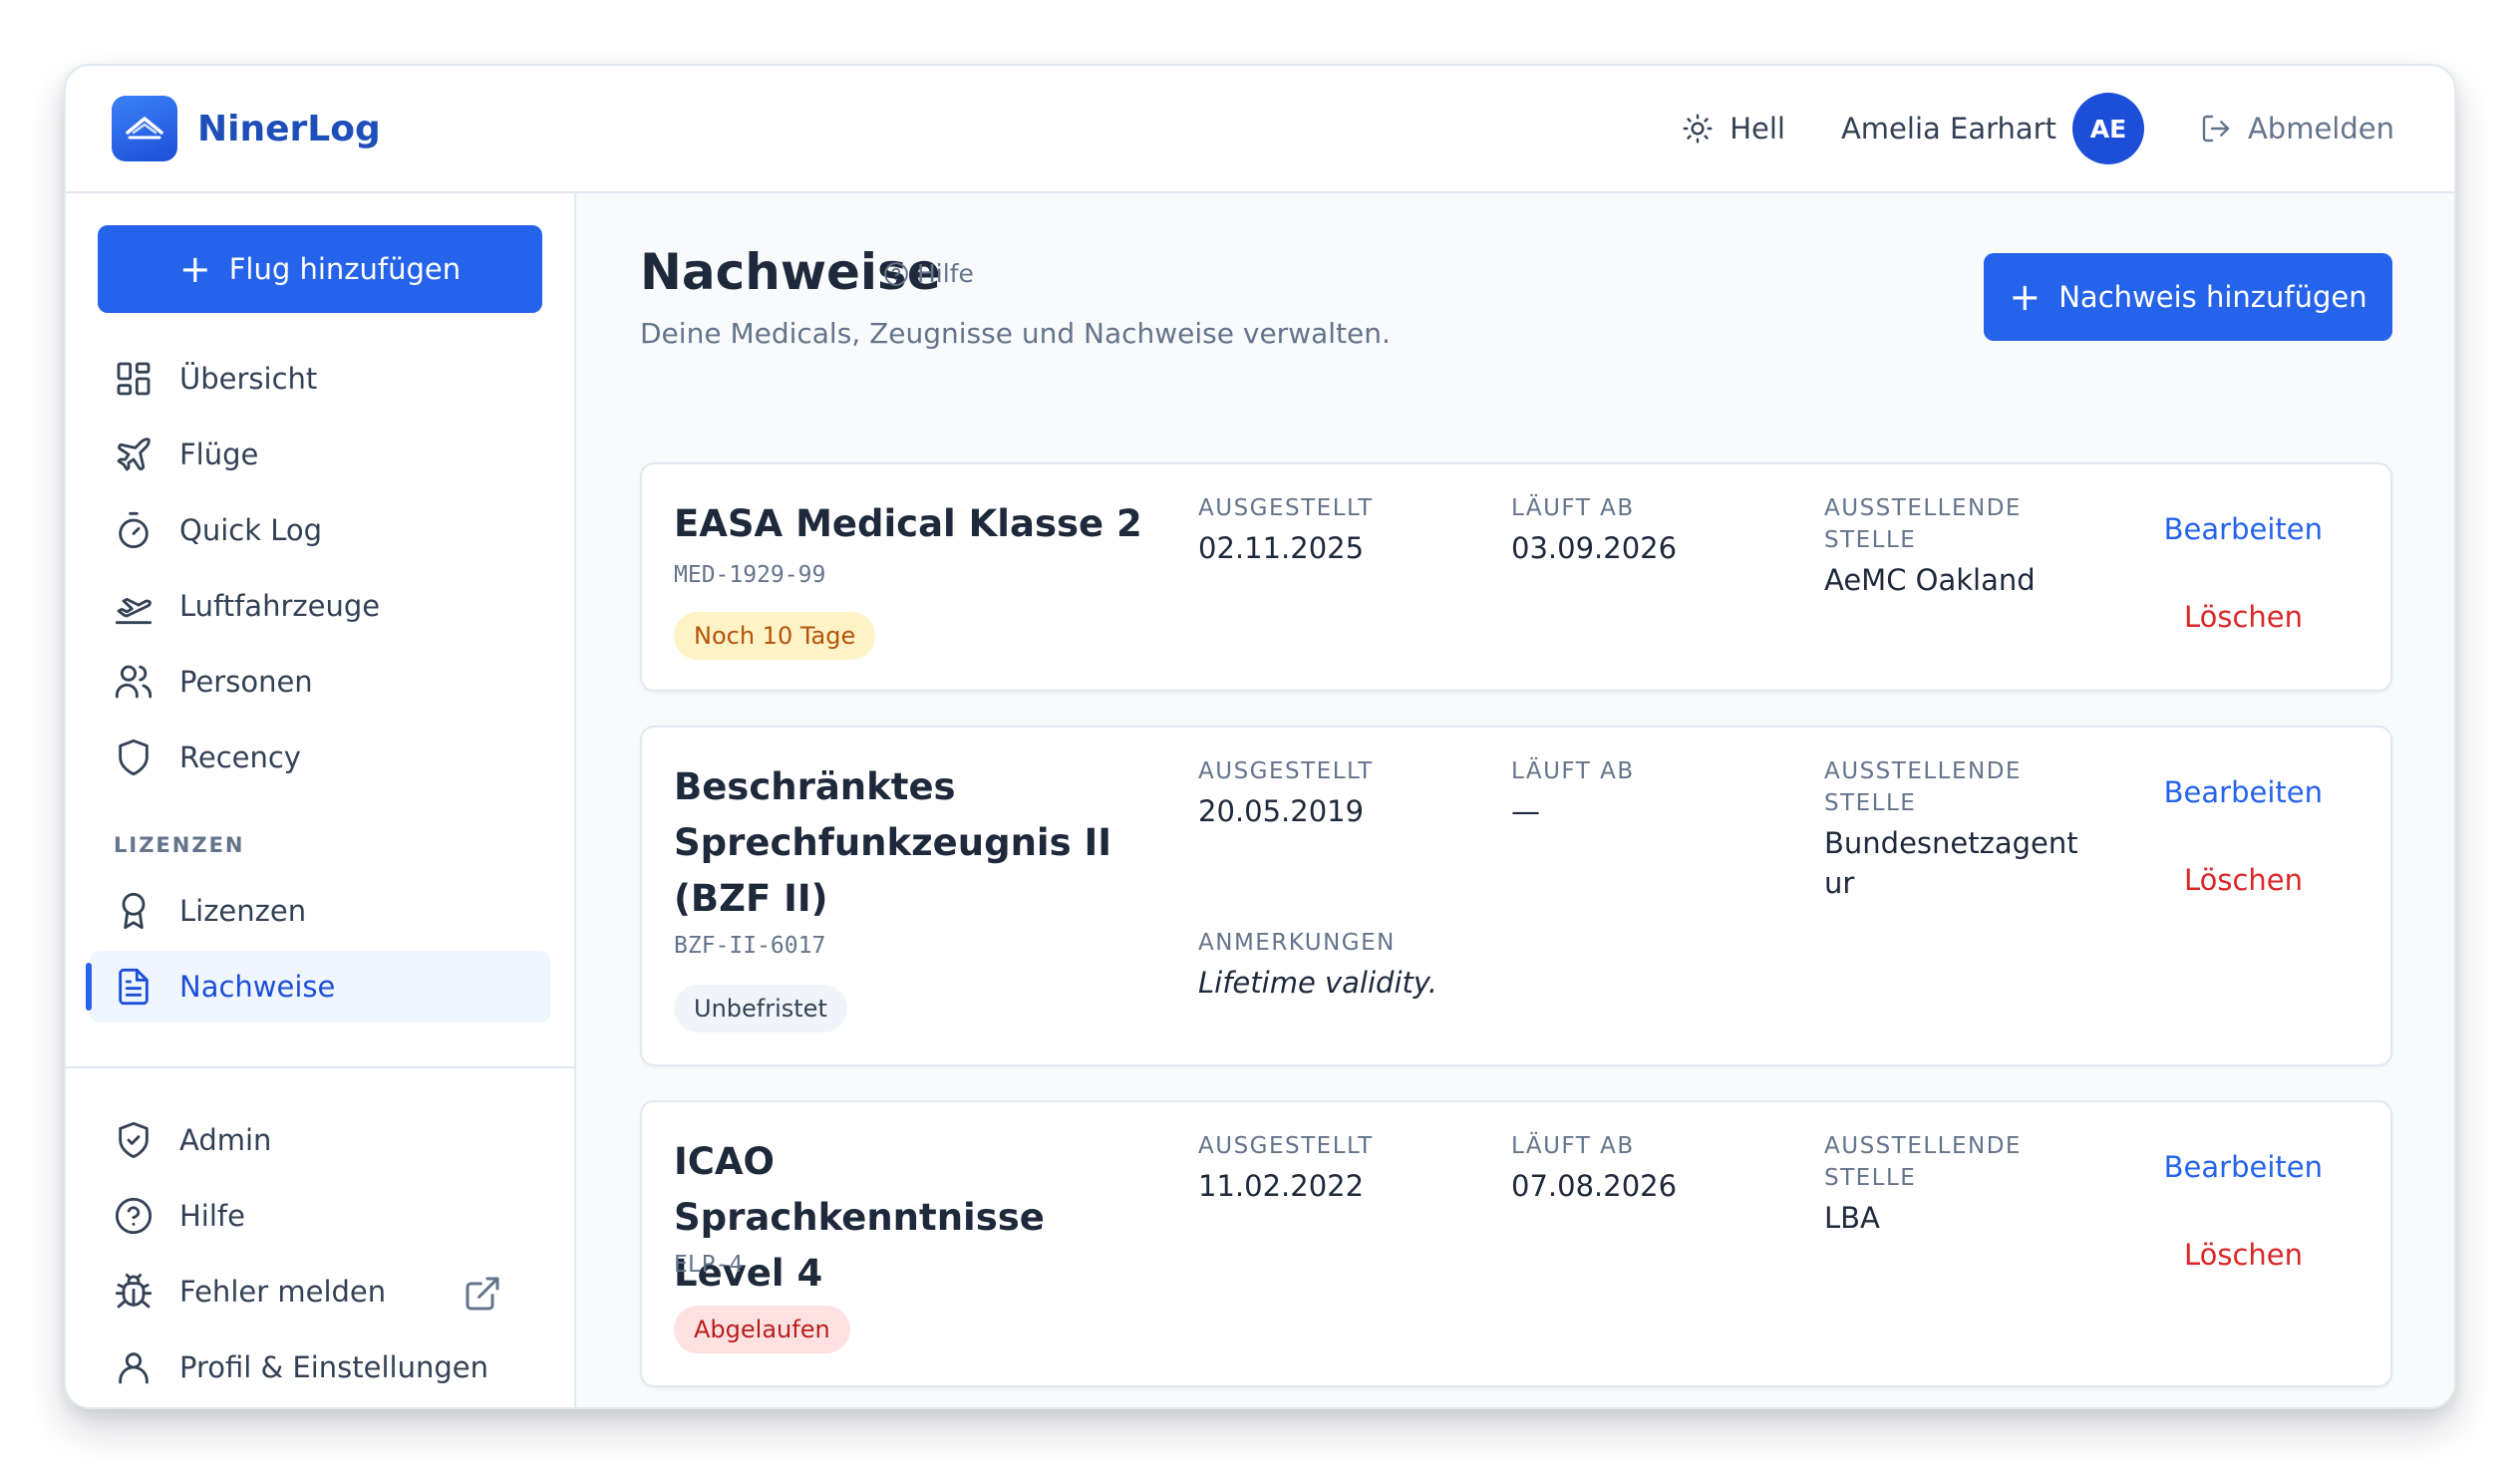 The height and width of the screenshot is (1473, 2520). What do you see at coordinates (1852, 1218) in the screenshot?
I see `authority-value: LBA` at bounding box center [1852, 1218].